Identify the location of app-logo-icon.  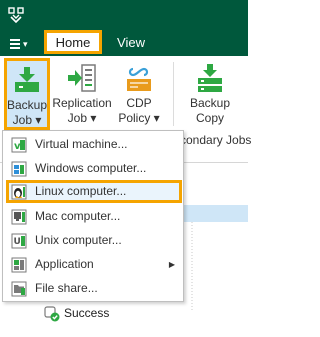
(16, 15).